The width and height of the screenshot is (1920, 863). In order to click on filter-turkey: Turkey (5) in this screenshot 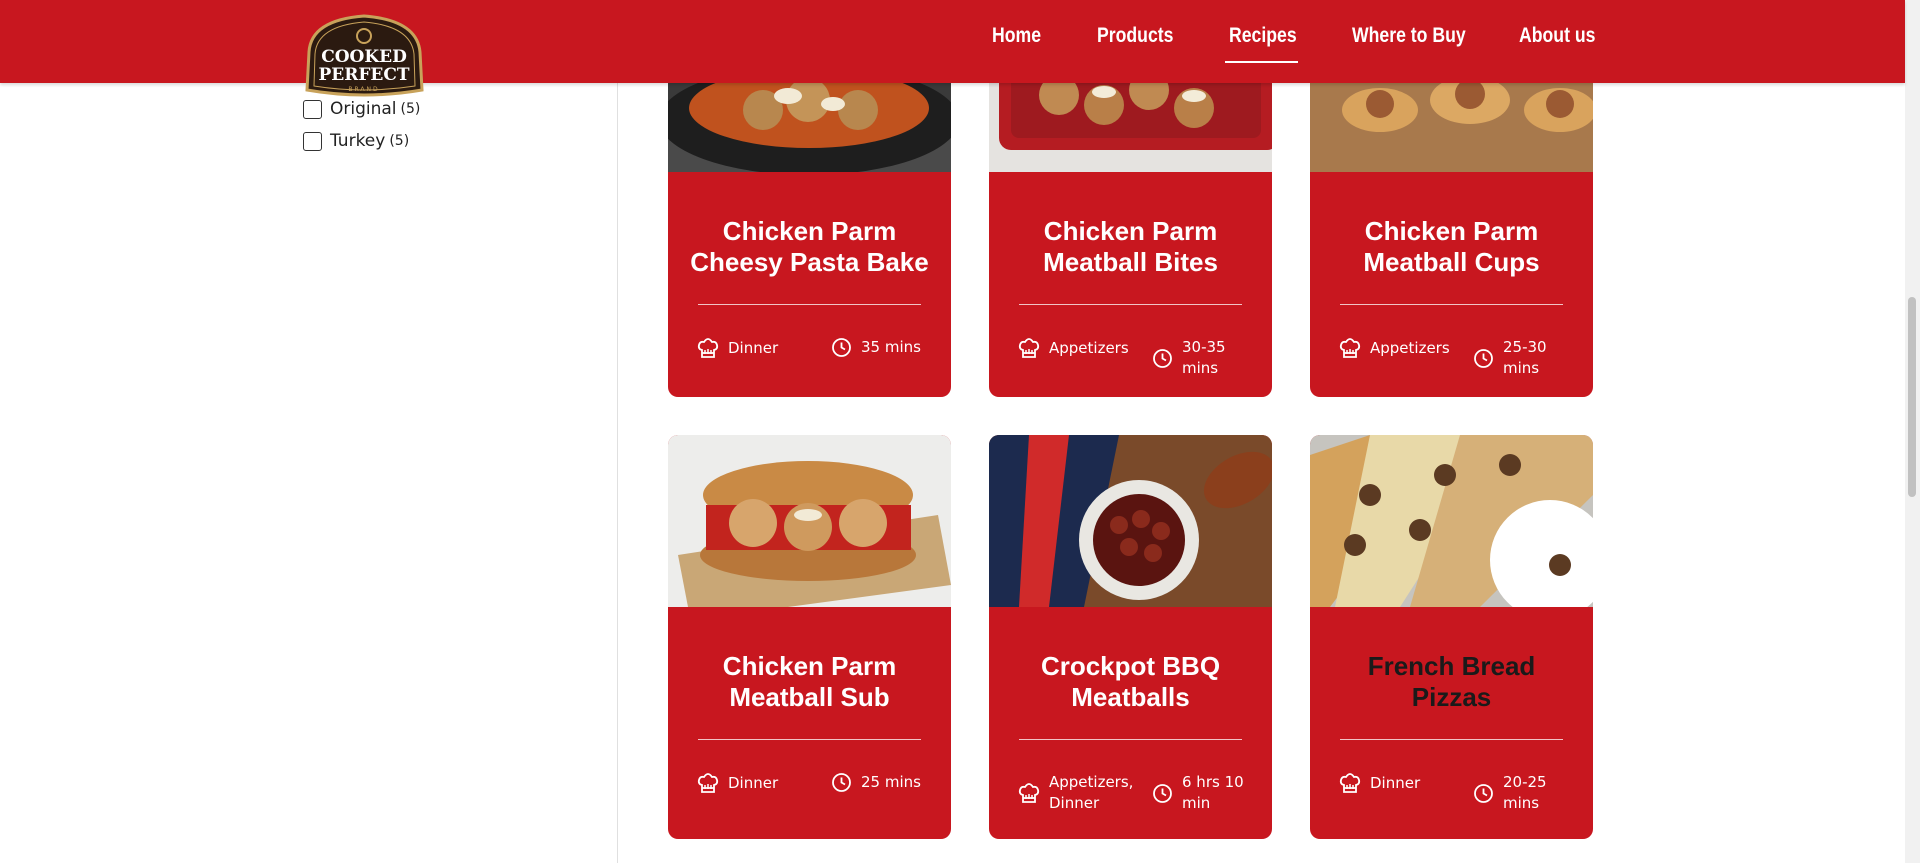, I will do `click(356, 141)`.